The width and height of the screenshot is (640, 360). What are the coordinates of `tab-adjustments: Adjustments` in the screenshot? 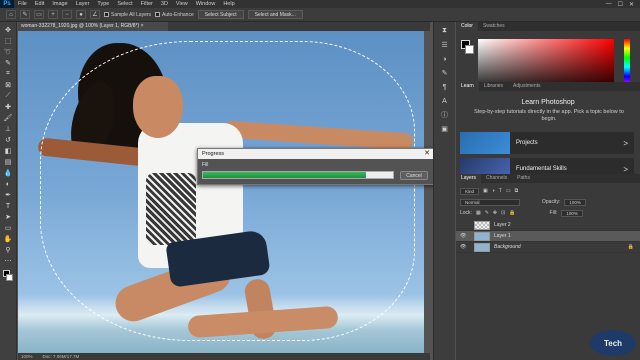 It's located at (527, 86).